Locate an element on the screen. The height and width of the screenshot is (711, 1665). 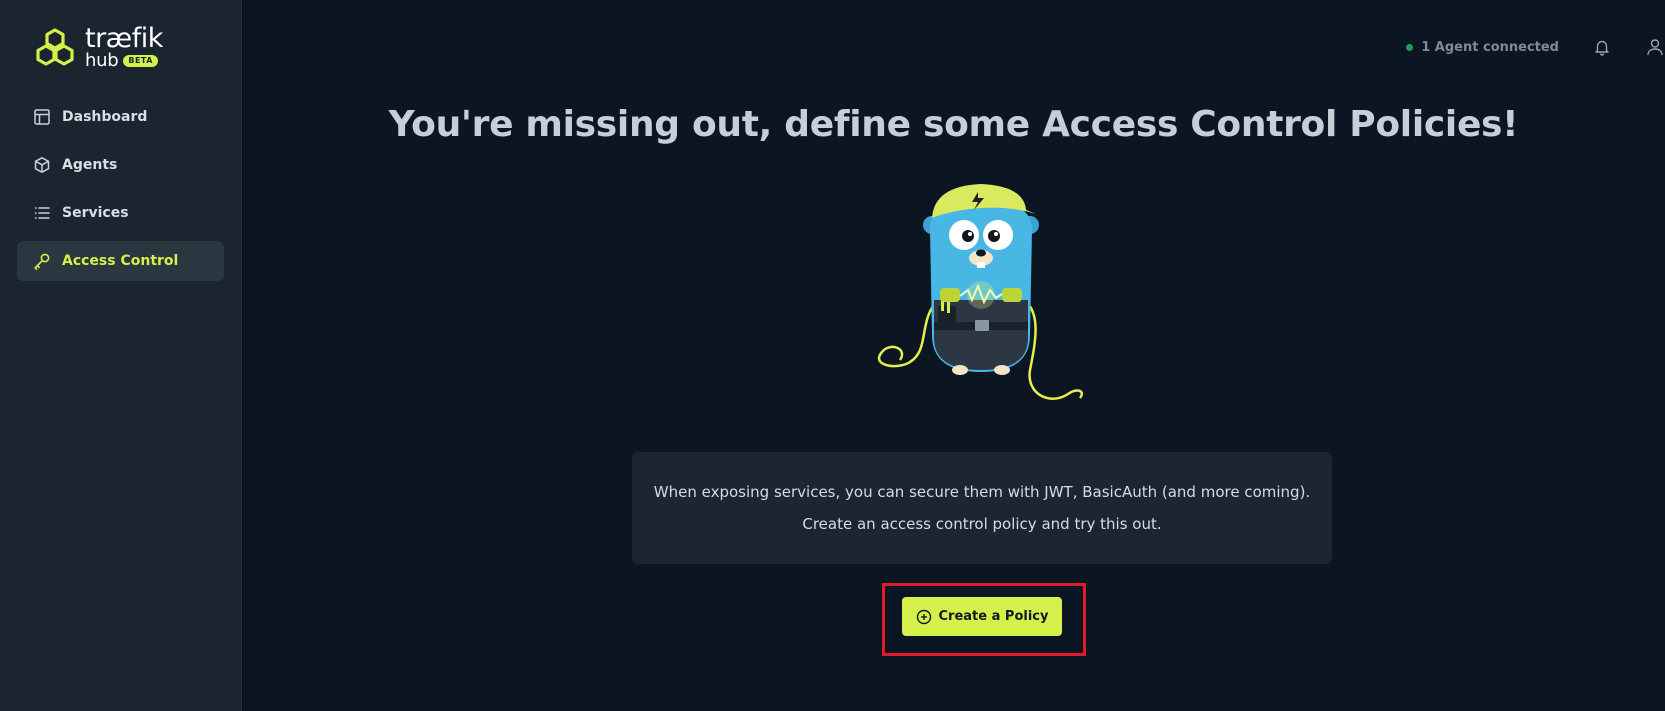
topbar: 1 Agent connected is located at coordinates (1535, 47).